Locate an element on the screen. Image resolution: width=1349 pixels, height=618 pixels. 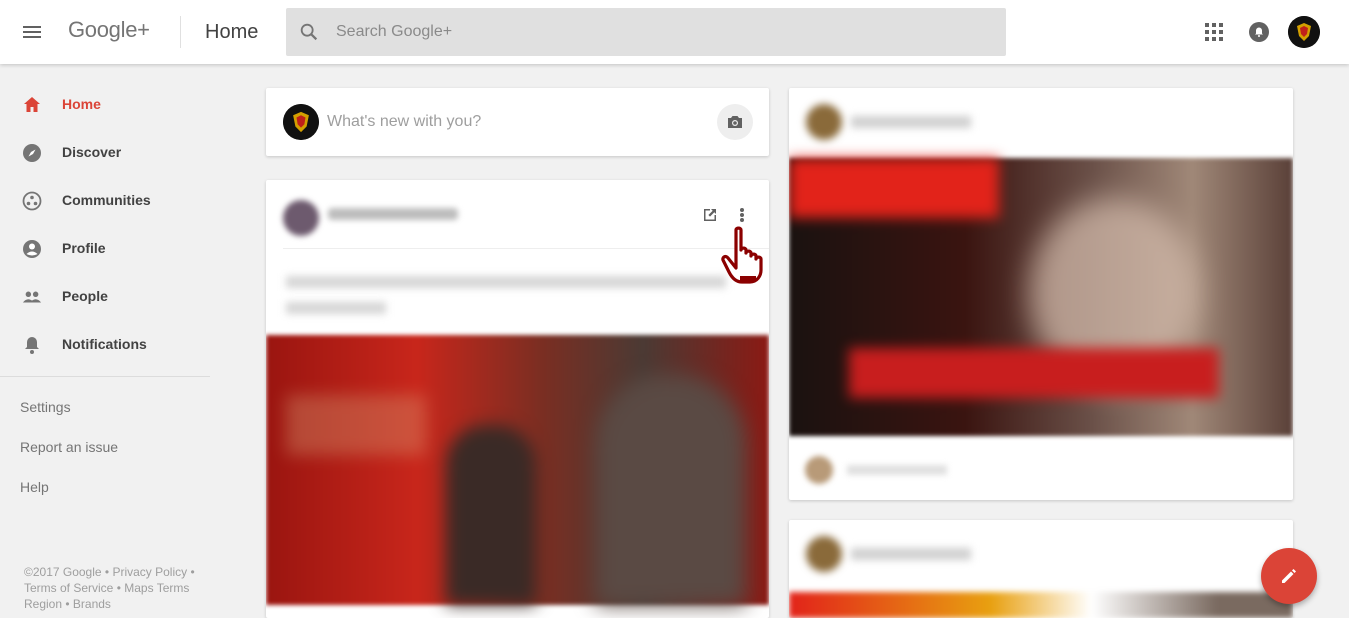
region-link: Region is located at coordinates (43, 604).